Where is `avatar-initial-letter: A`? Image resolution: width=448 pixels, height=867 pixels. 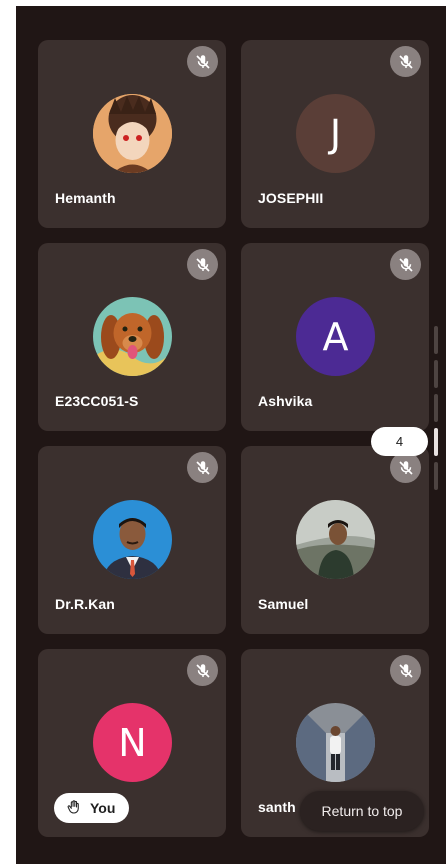
avatar-initial-letter: A is located at coordinates (335, 336).